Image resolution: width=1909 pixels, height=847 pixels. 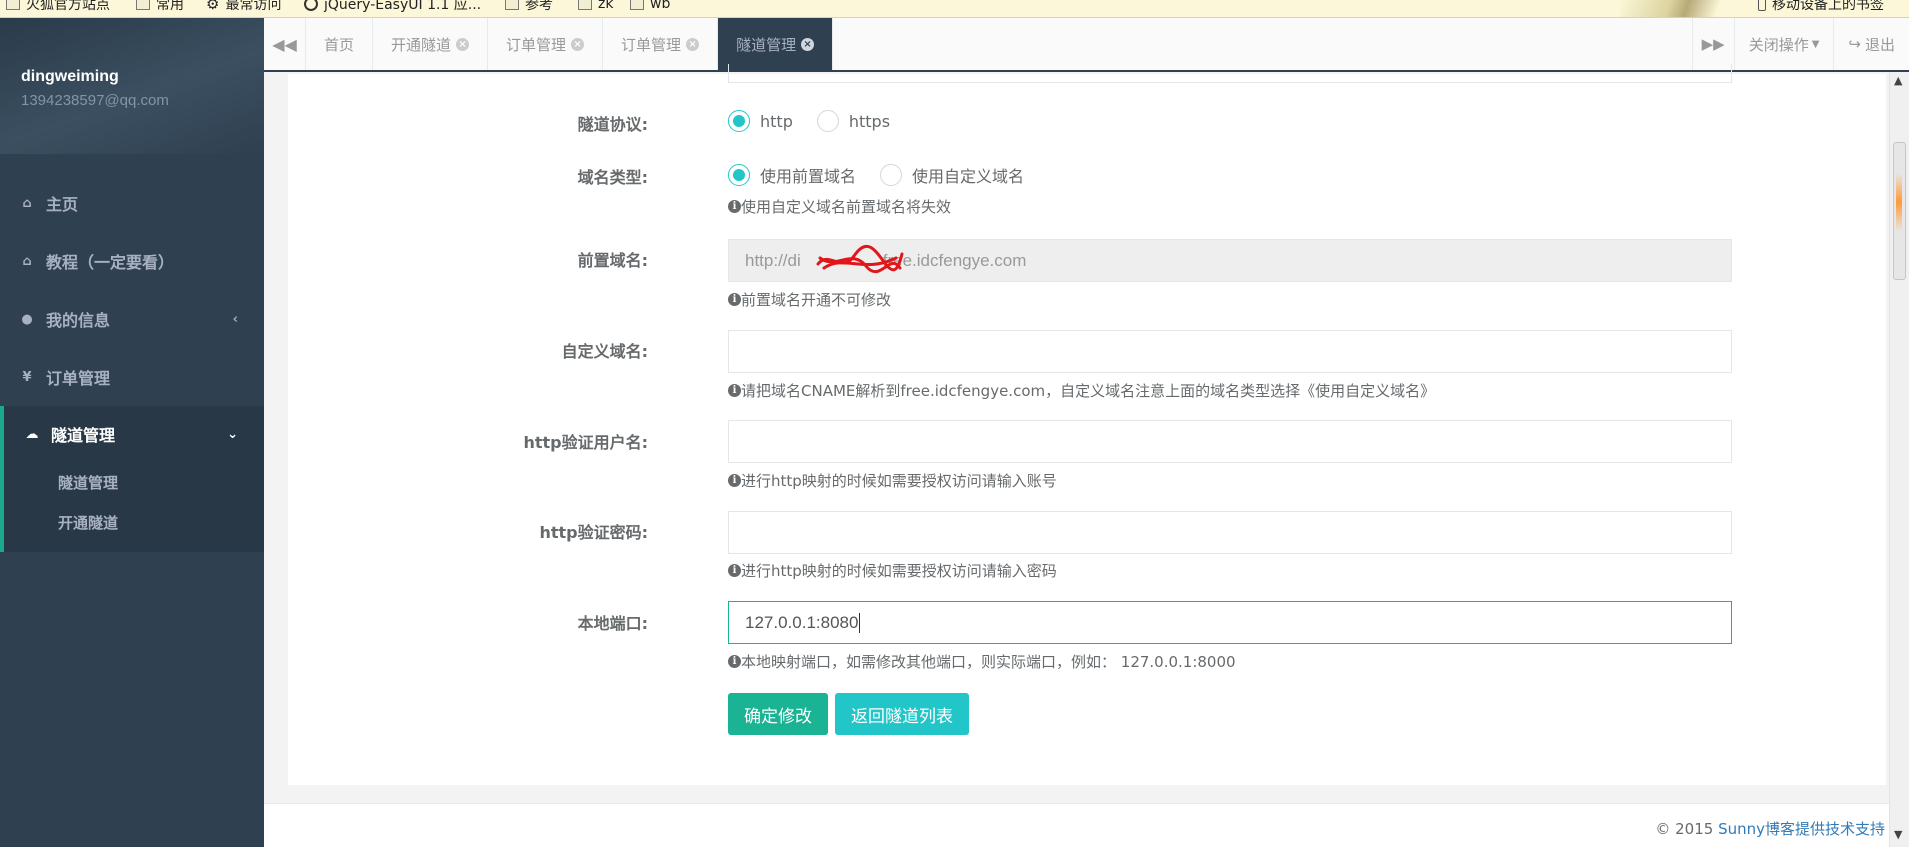 I want to click on close-operations-dropdown: 关闭操作 ▼, so click(x=1783, y=44).